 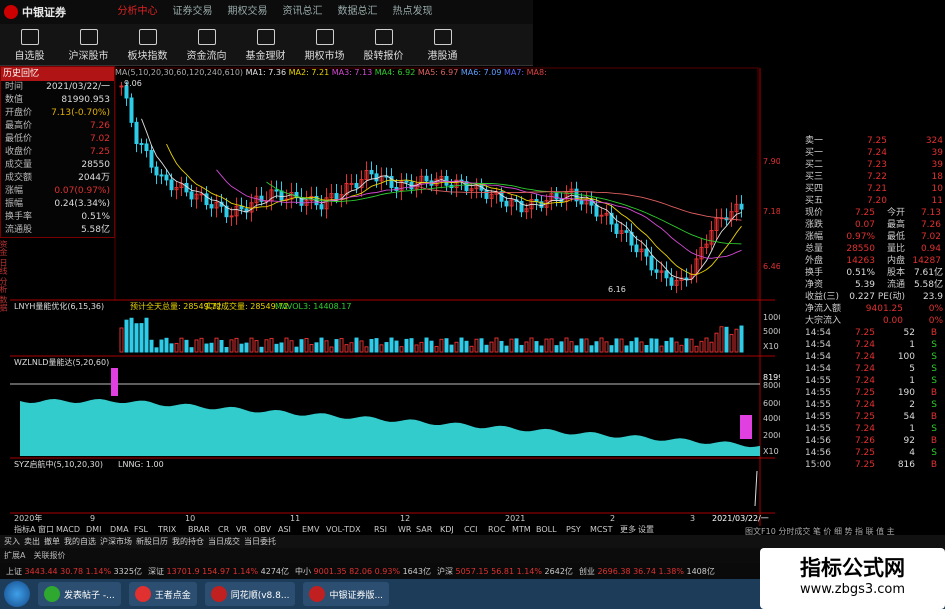 I want to click on indicator3-header: SYZ启航中(5,10,20,30), so click(x=58, y=464).